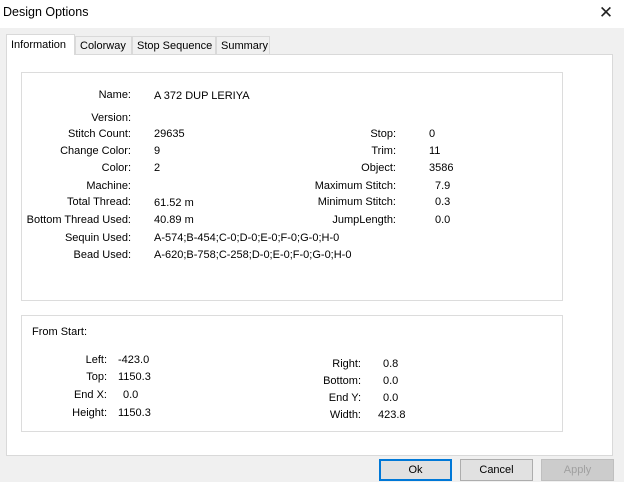  I want to click on bead-label: Bead Used:, so click(102, 255).